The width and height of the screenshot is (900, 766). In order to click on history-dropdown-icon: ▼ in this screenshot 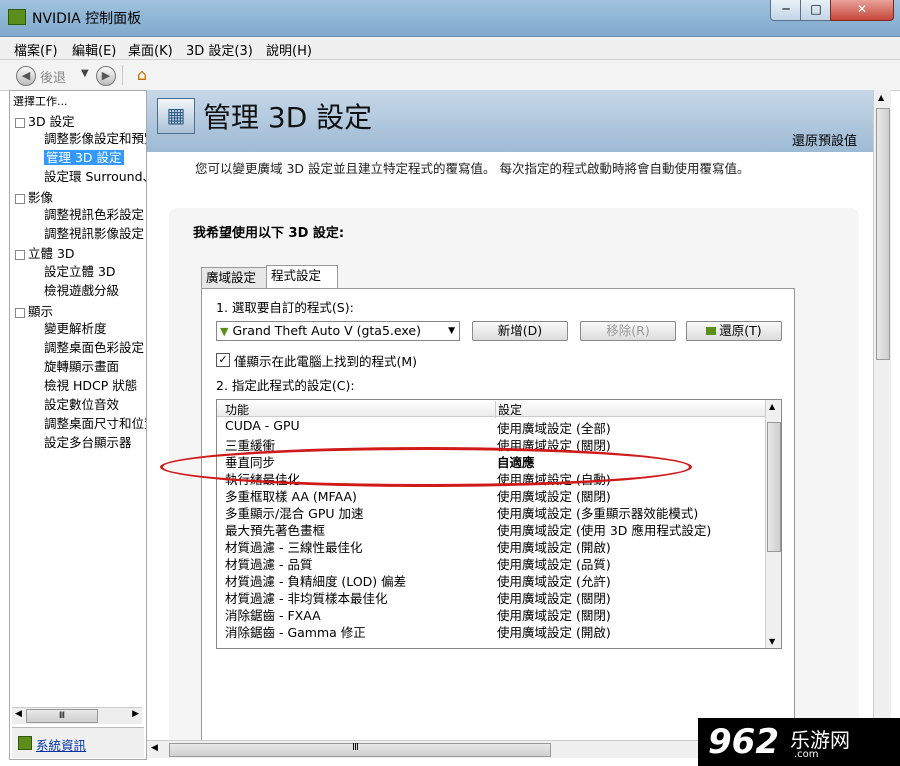, I will do `click(85, 73)`.